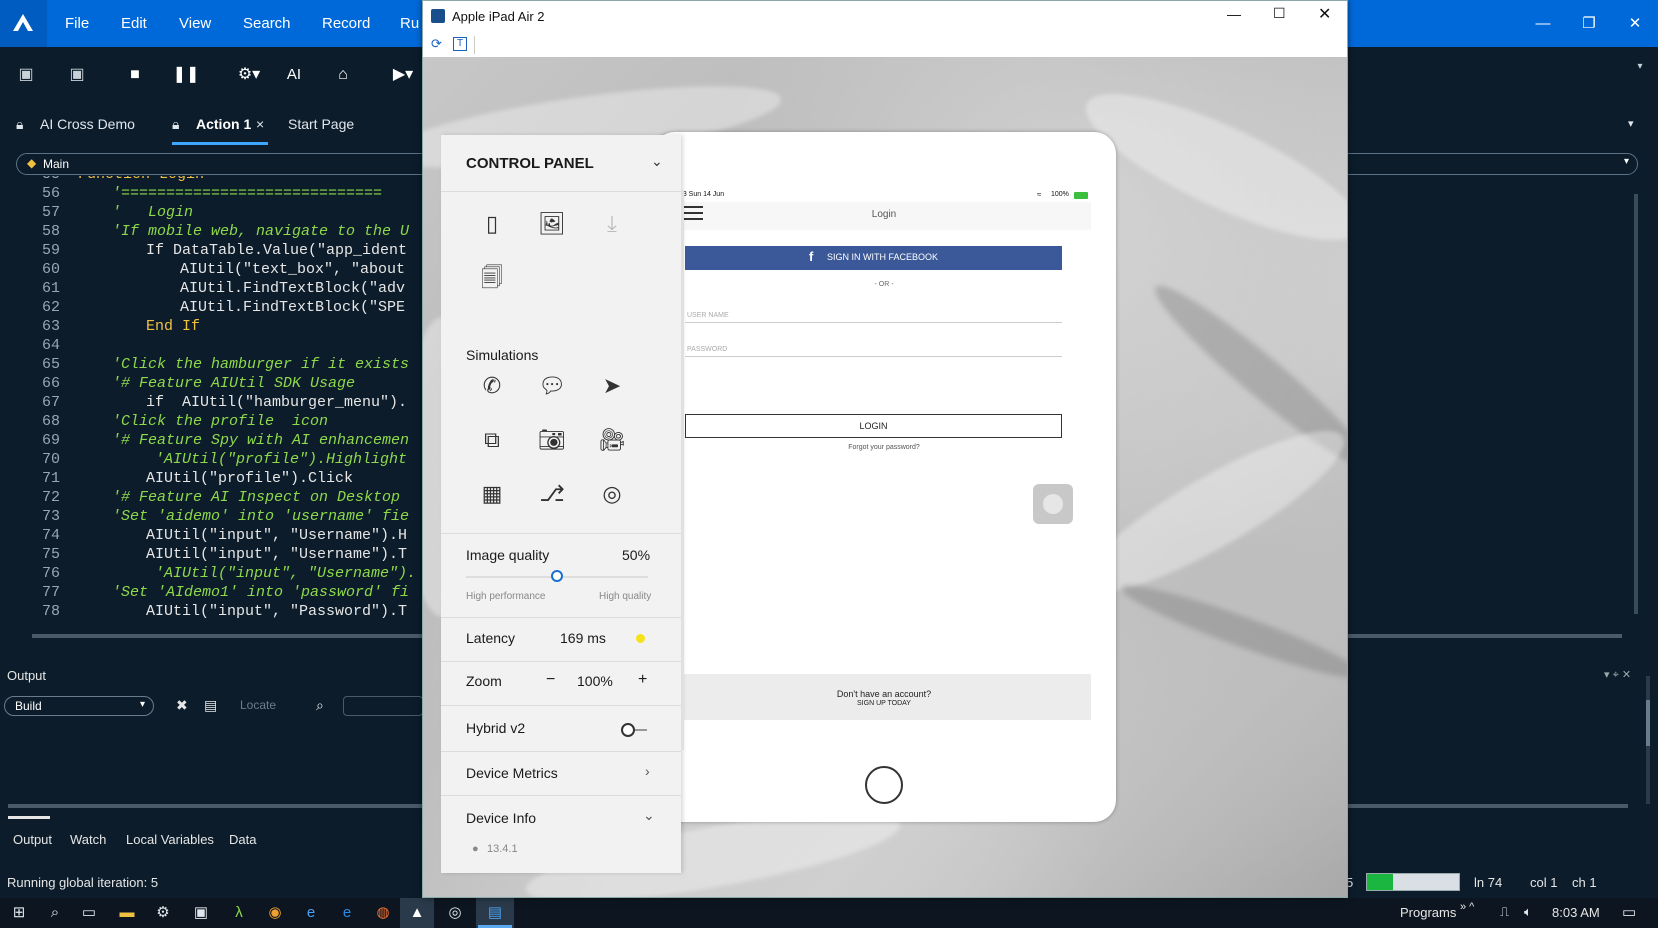 The height and width of the screenshot is (928, 1658). I want to click on wrap-icon: ▤, so click(210, 705).